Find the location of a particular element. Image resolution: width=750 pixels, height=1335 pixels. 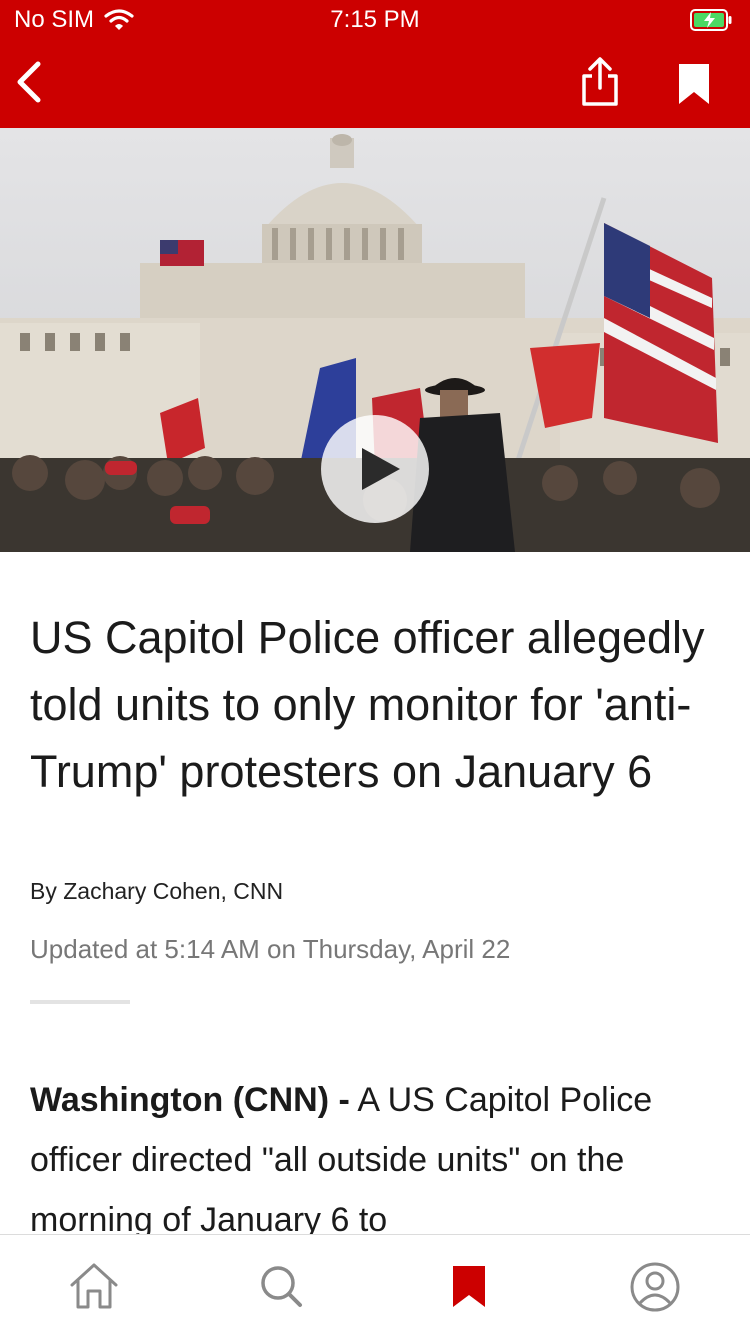

tab-saved is located at coordinates (469, 1287).